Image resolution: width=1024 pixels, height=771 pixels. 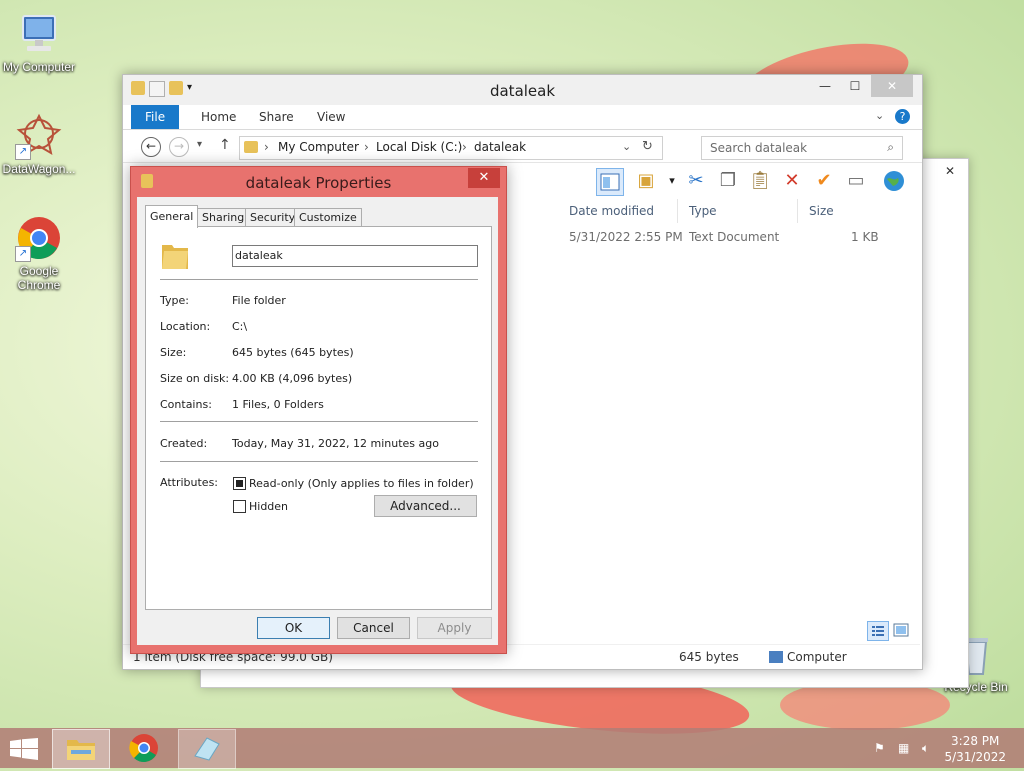 What do you see at coordinates (328, 217) in the screenshot?
I see `tab-customize: Customize` at bounding box center [328, 217].